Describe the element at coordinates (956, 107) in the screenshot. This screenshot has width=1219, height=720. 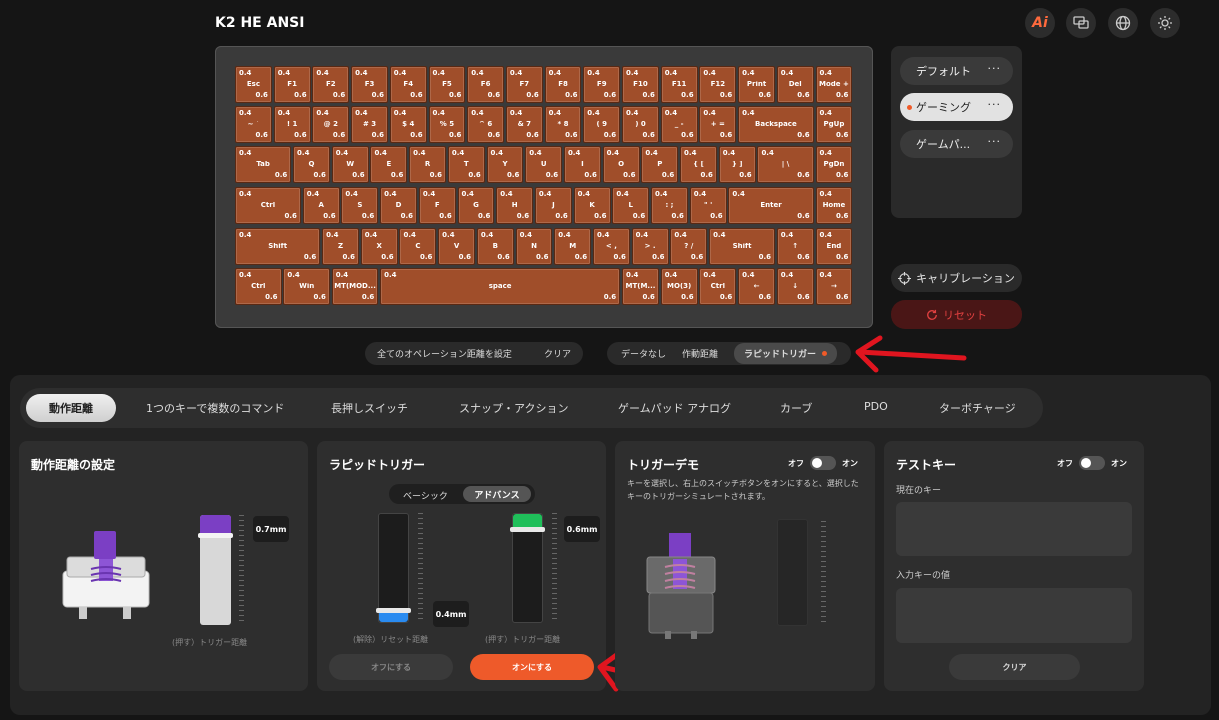
I see `profile-gaming: ゲーミング ···` at that location.